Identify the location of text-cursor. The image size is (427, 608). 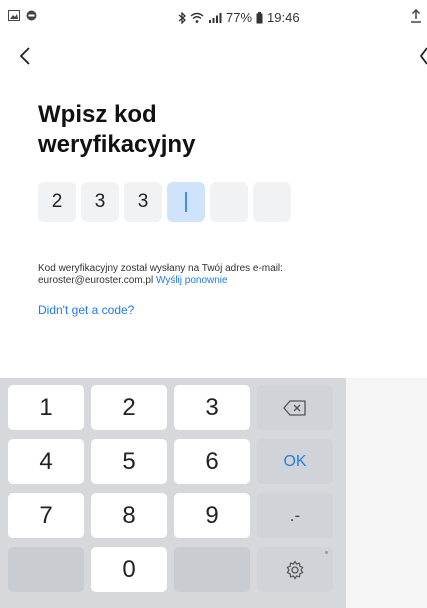
(186, 202).